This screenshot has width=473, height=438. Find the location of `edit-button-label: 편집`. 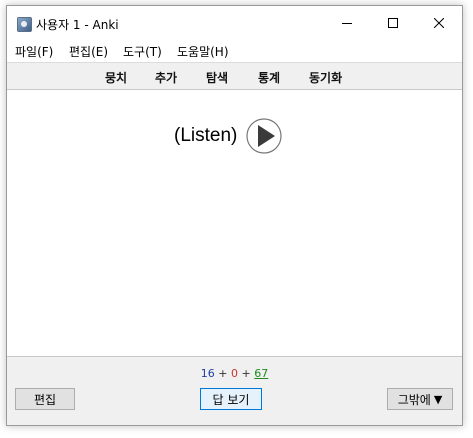

edit-button-label: 편집 is located at coordinates (45, 399).